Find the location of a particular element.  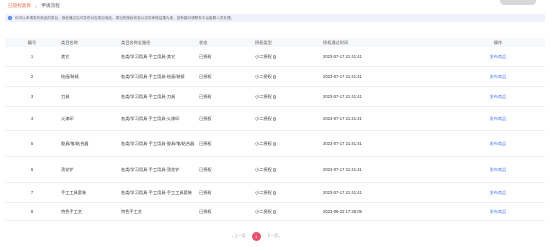

next-page-label: 下一页 is located at coordinates (272, 236).